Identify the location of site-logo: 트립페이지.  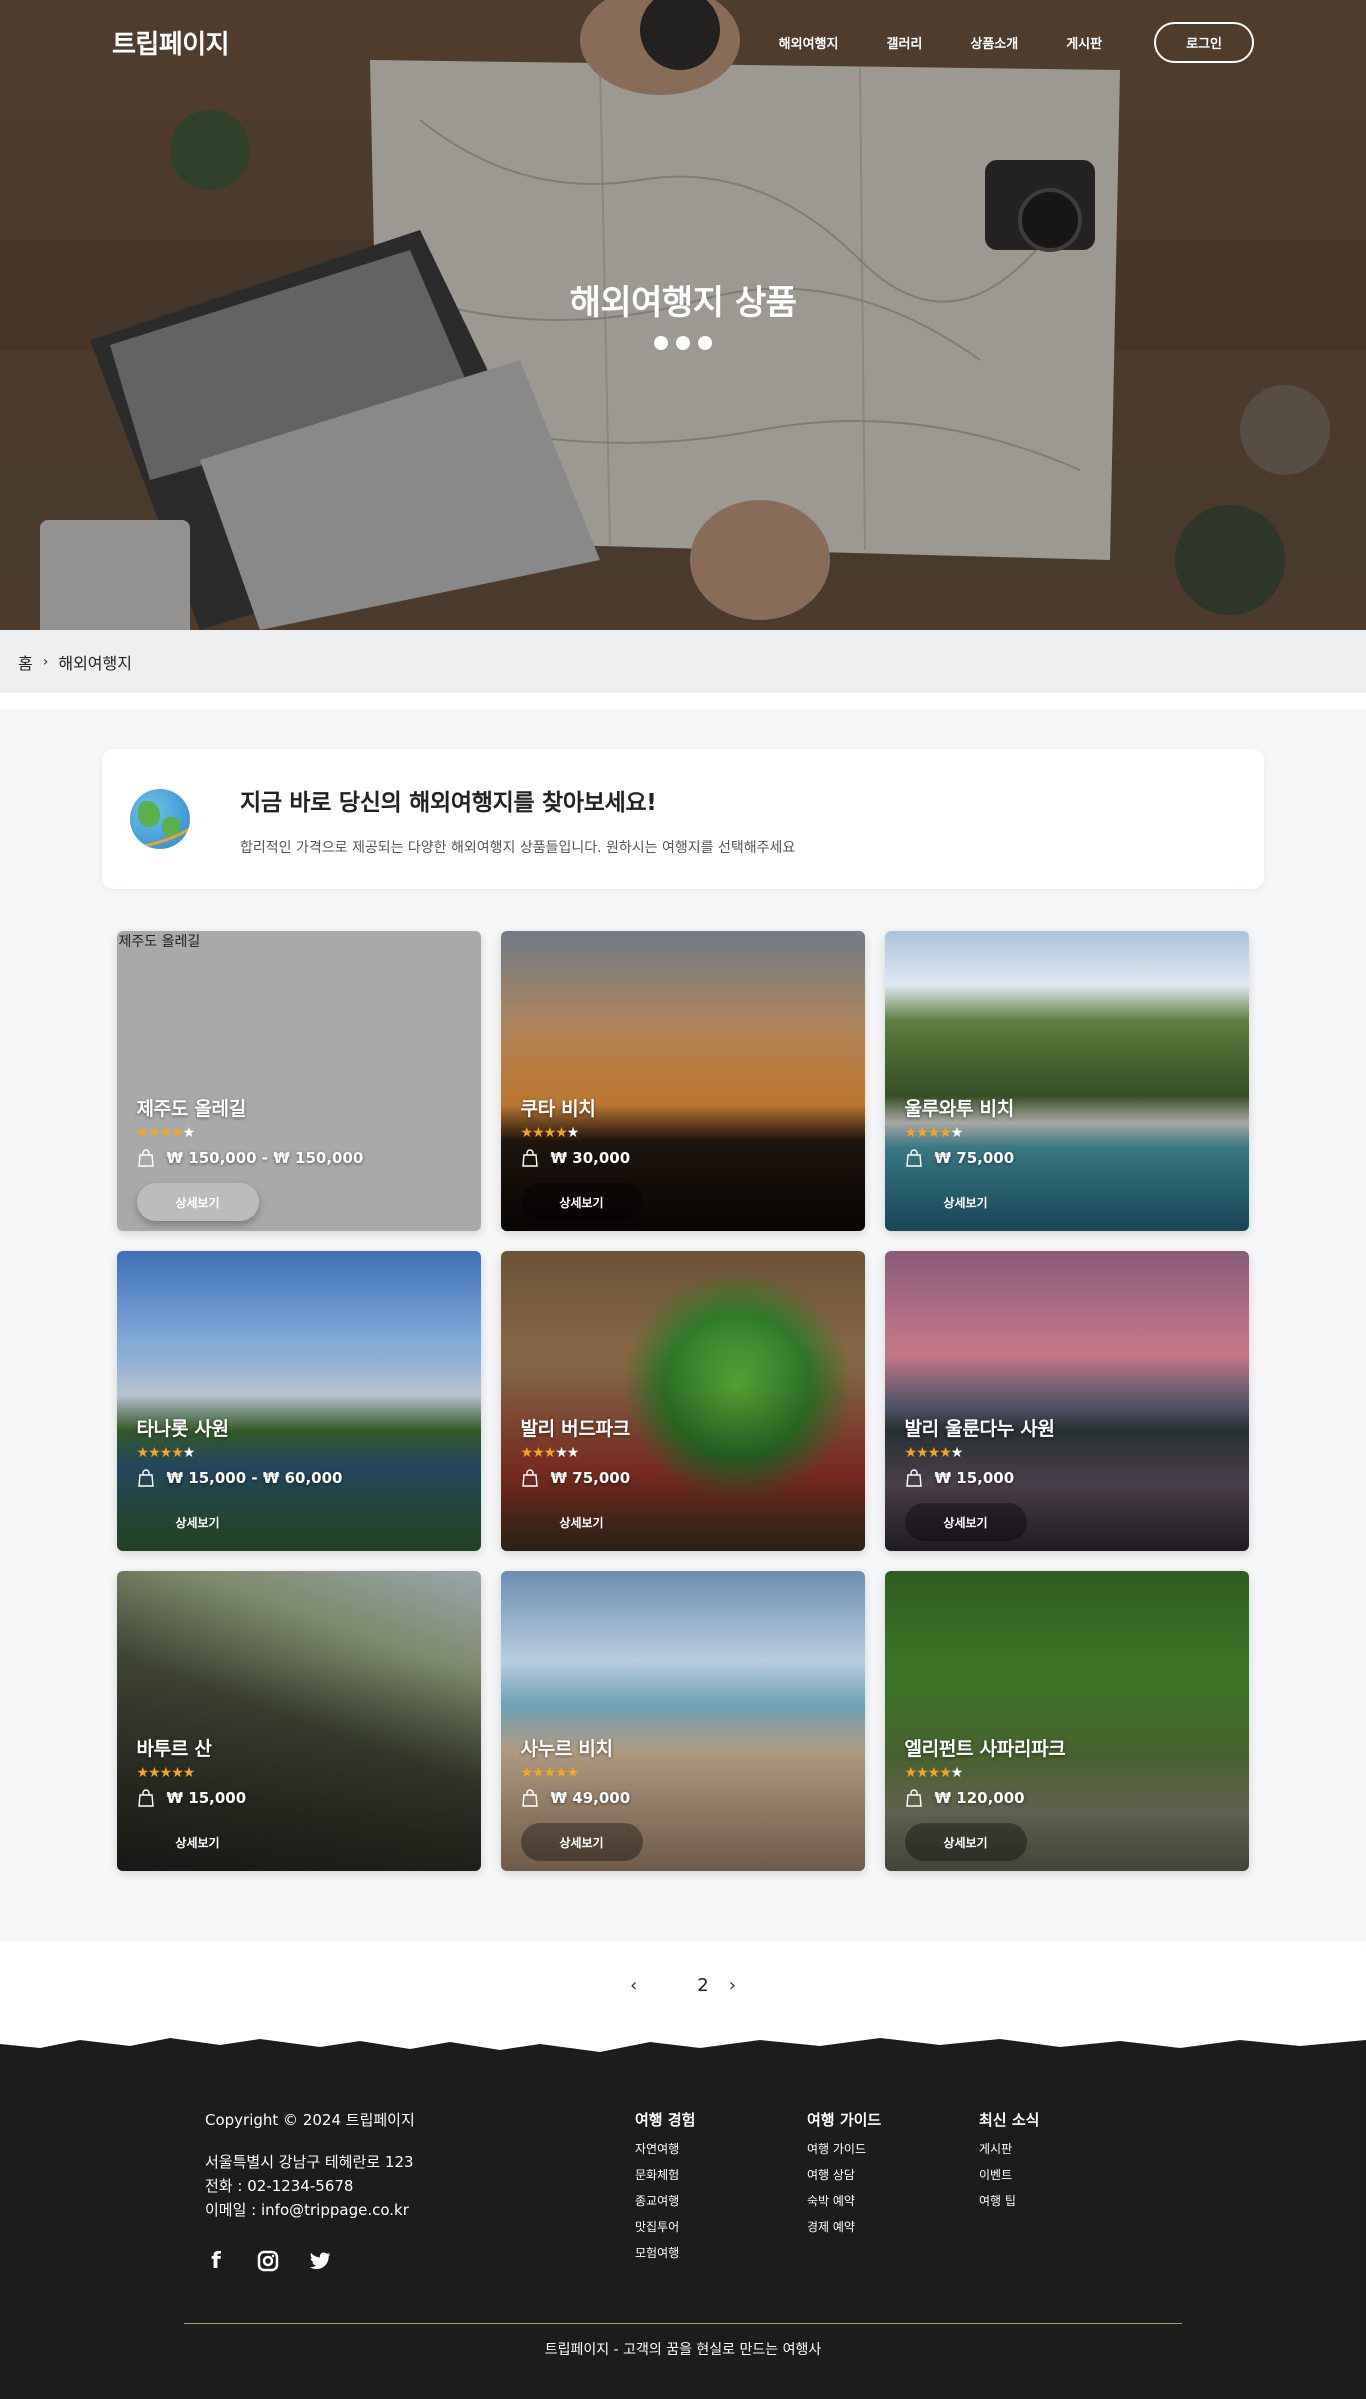
(171, 42).